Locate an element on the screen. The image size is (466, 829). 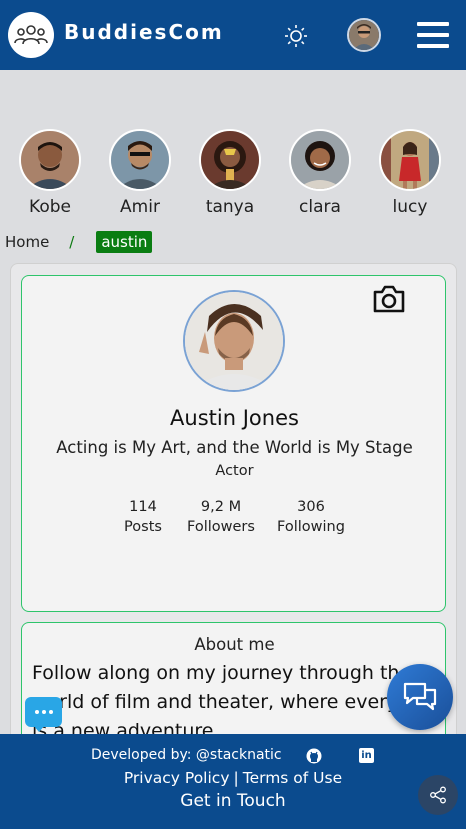
get-in-touch-link: Get in Touch is located at coordinates (233, 801).